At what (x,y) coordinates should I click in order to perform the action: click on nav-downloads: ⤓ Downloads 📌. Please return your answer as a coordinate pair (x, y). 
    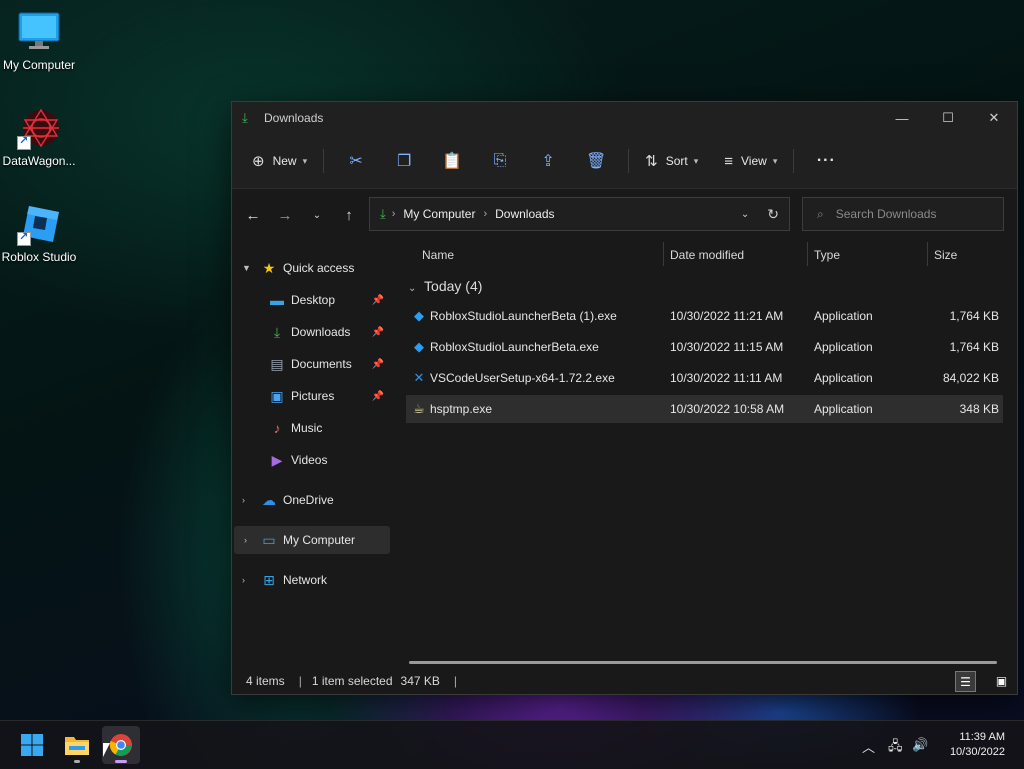
    Looking at the image, I should click on (310, 332).